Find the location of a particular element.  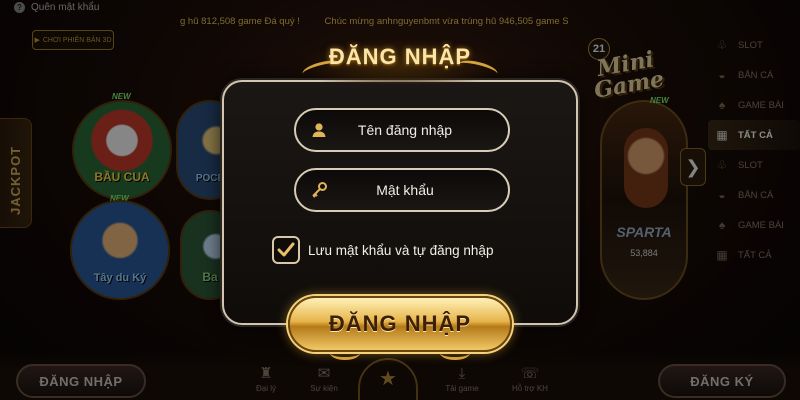

dialog-title-banner: ĐĂNG NHẬP is located at coordinates (400, 61).